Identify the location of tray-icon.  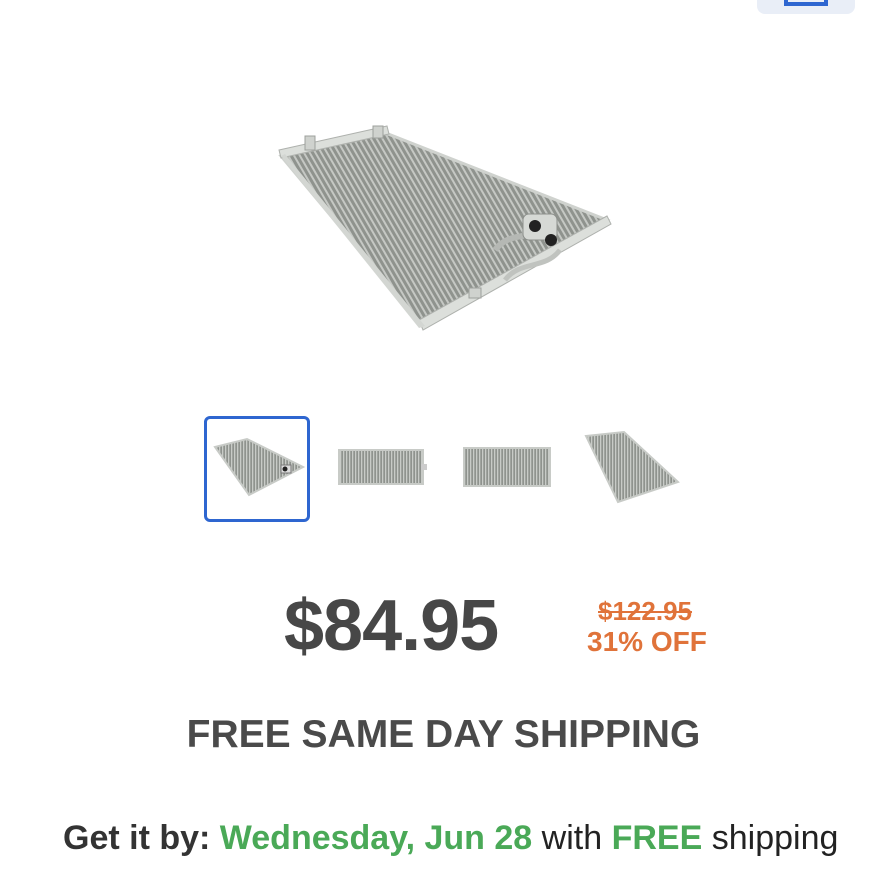
(806, 3).